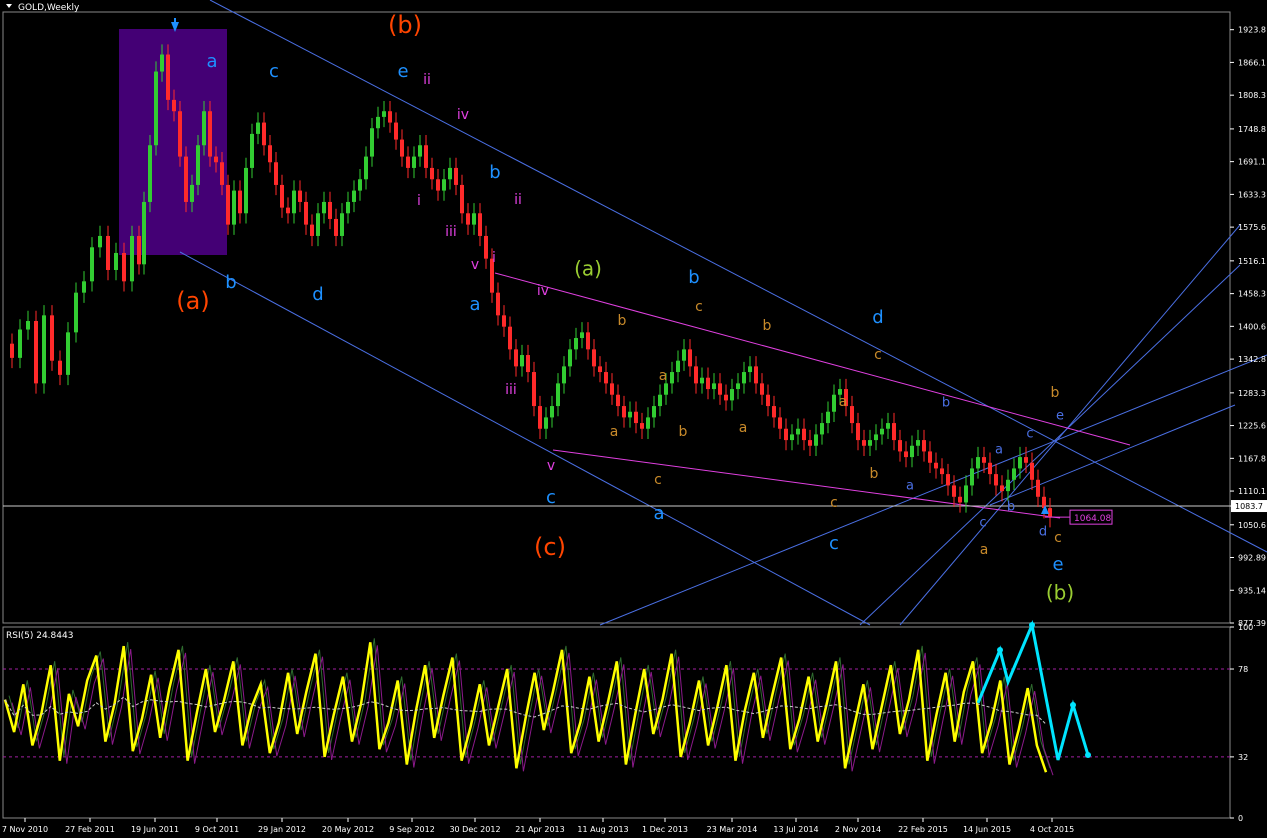 Image resolution: width=1267 pixels, height=838 pixels. What do you see at coordinates (217, 829) in the screenshot?
I see `x-tick-label: 9 Oct 2011` at bounding box center [217, 829].